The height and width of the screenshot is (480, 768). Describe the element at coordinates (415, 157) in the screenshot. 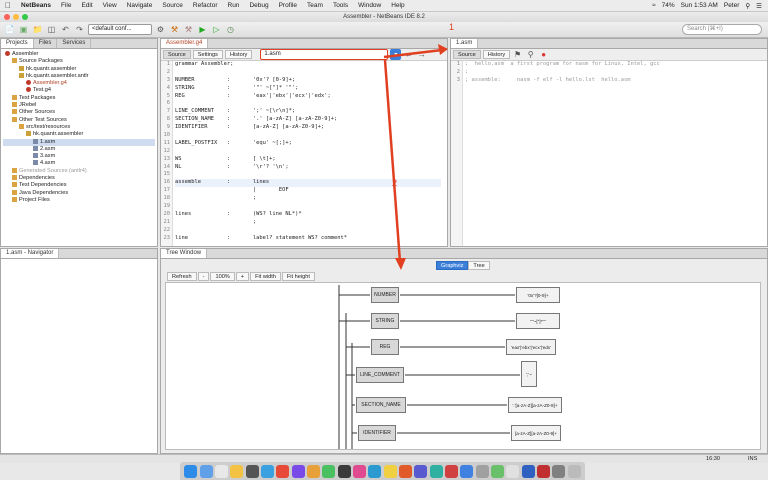

I see `annotation-overlay` at that location.